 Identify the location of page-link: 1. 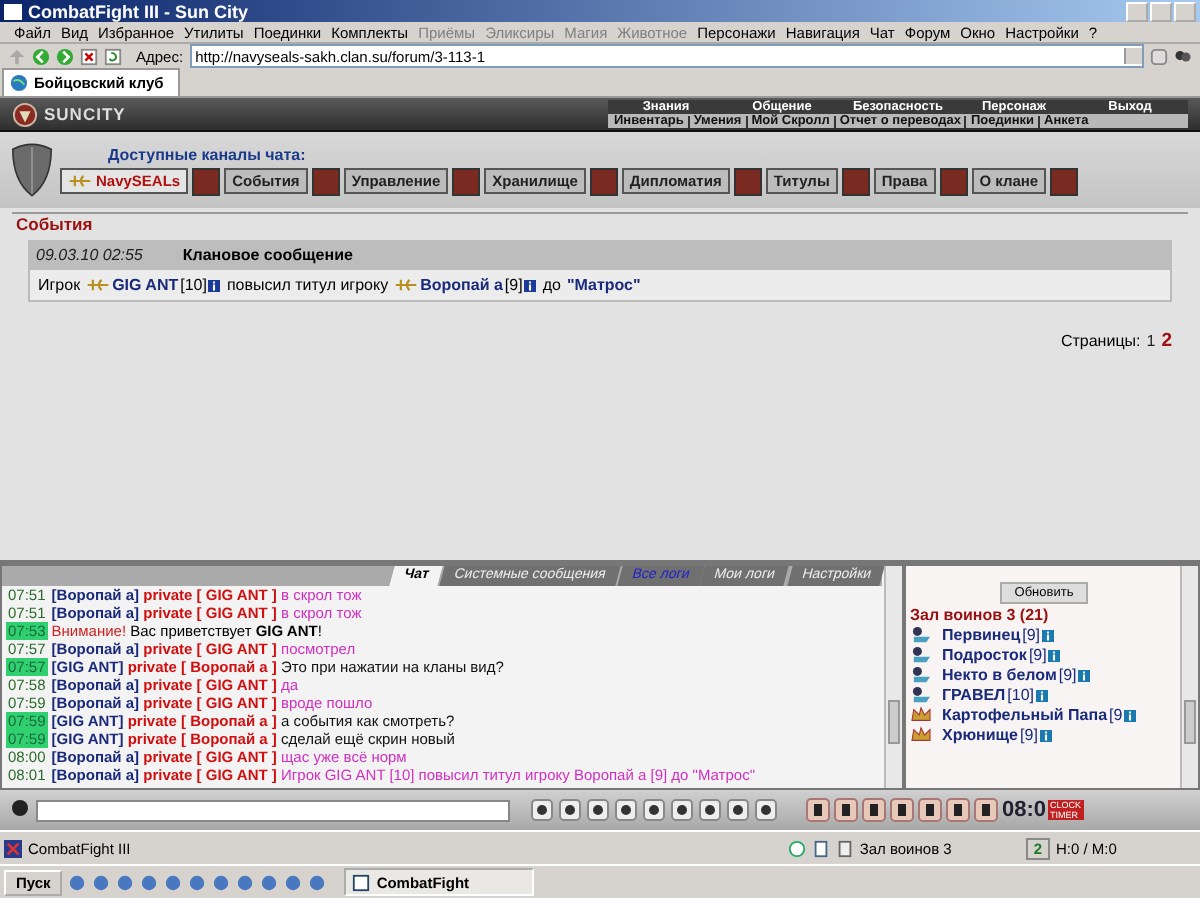
(1151, 341).